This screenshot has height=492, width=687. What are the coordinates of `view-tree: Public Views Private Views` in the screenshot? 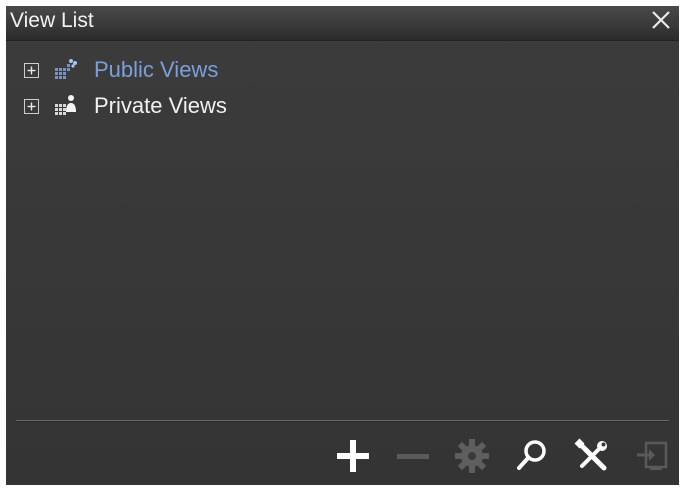 It's located at (125, 88).